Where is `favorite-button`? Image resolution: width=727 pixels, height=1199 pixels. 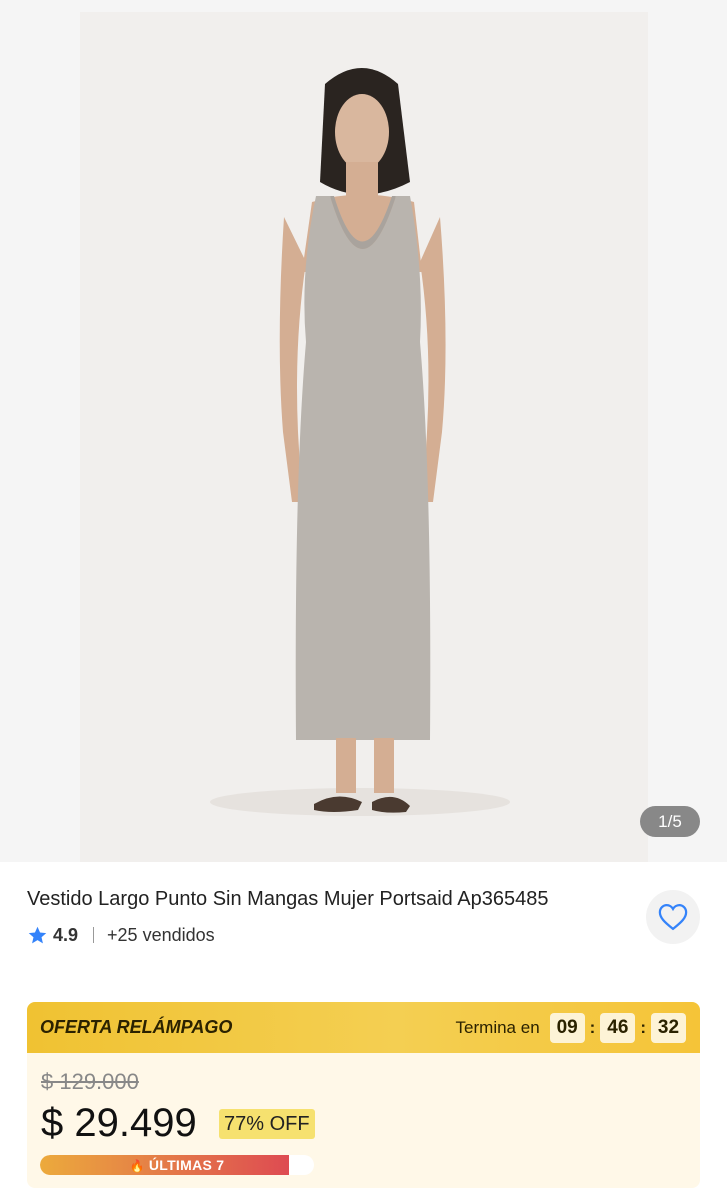 favorite-button is located at coordinates (673, 917).